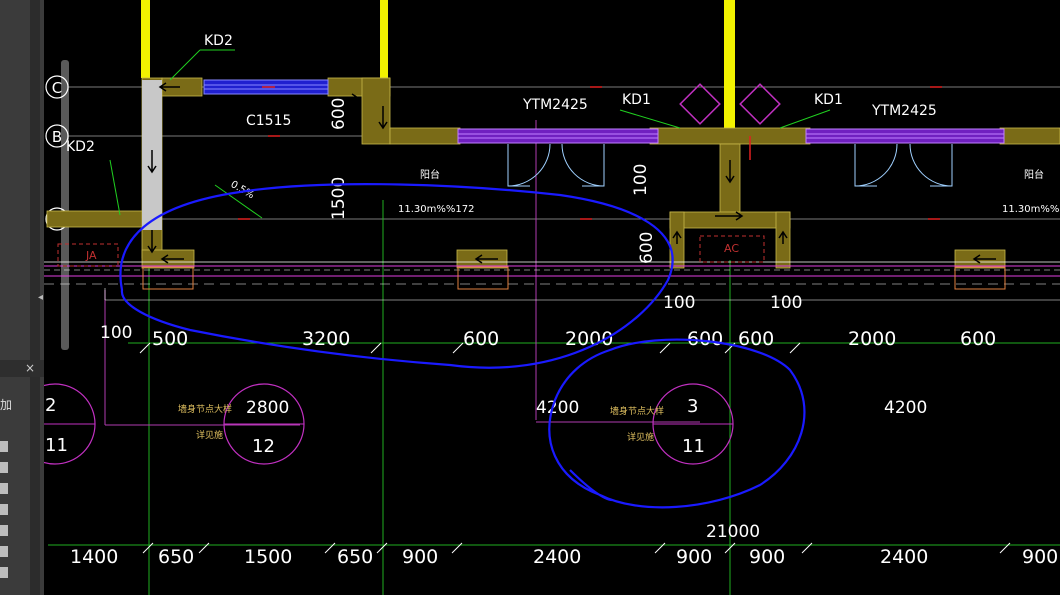  I want to click on dim-600-vertical-b: 600, so click(647, 248).